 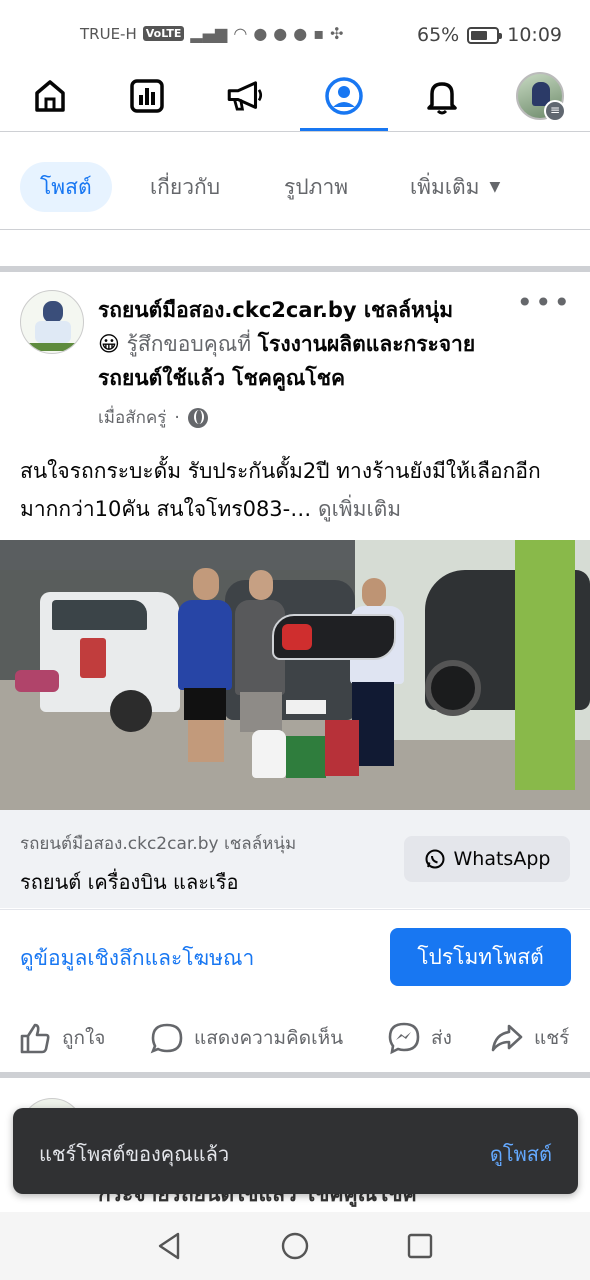 What do you see at coordinates (189, 344) in the screenshot?
I see `post-feeling: รู้สึกขอบคุณที่` at bounding box center [189, 344].